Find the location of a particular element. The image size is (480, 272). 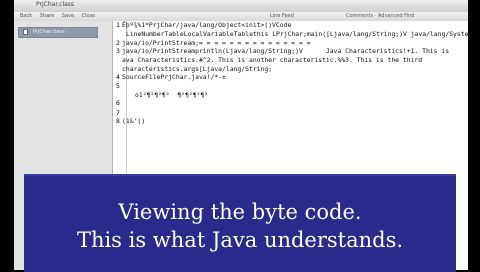

caption-line-1: Viewing the byte code. is located at coordinates (240, 212).